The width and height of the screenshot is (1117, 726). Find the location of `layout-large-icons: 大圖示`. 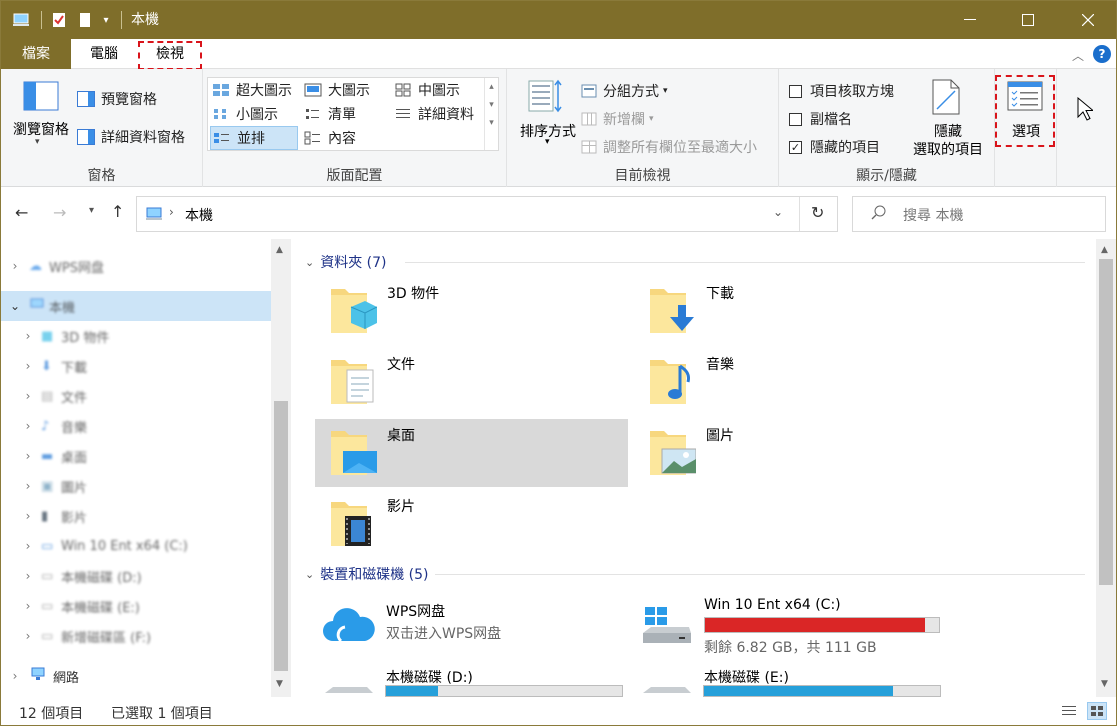

layout-large-icons: 大圖示 is located at coordinates (337, 90).